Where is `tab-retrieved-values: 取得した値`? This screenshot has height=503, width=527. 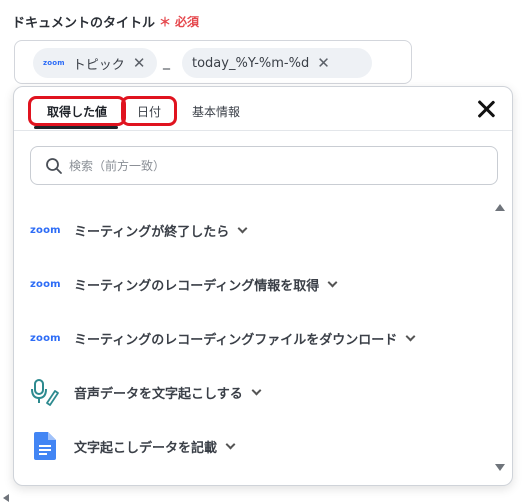 tab-retrieved-values: 取得した値 is located at coordinates (77, 111).